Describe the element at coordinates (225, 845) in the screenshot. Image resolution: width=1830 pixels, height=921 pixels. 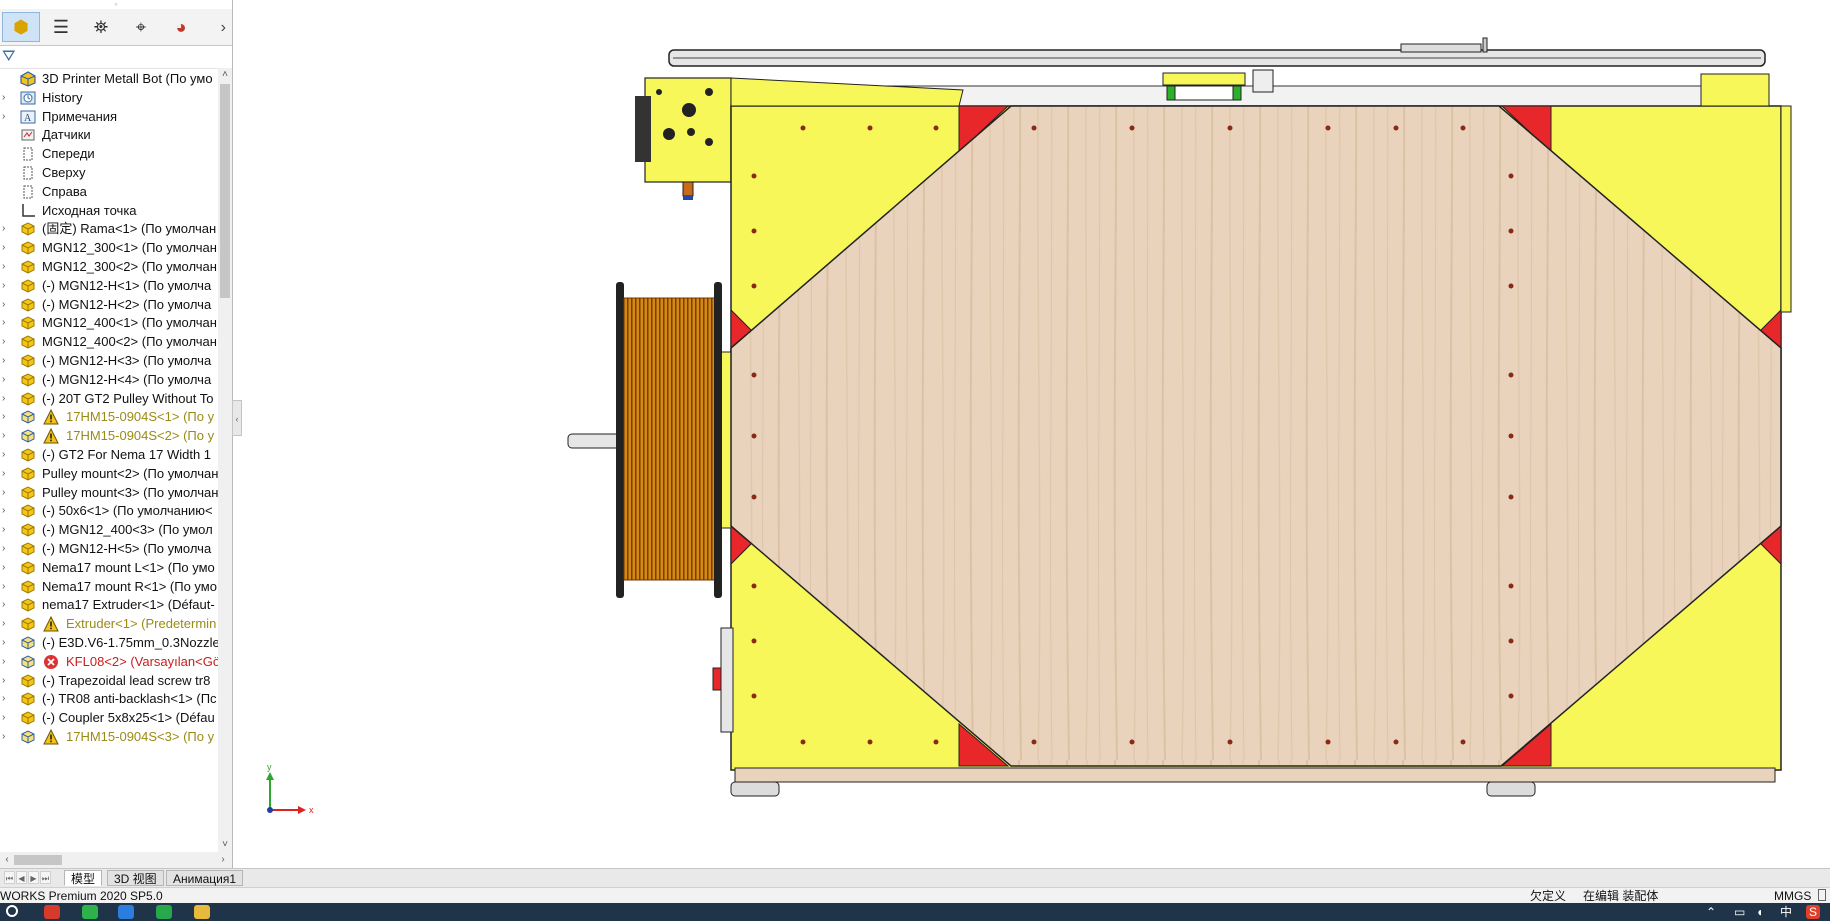
I see `scroll-down-arrow-icon: ˅` at that location.